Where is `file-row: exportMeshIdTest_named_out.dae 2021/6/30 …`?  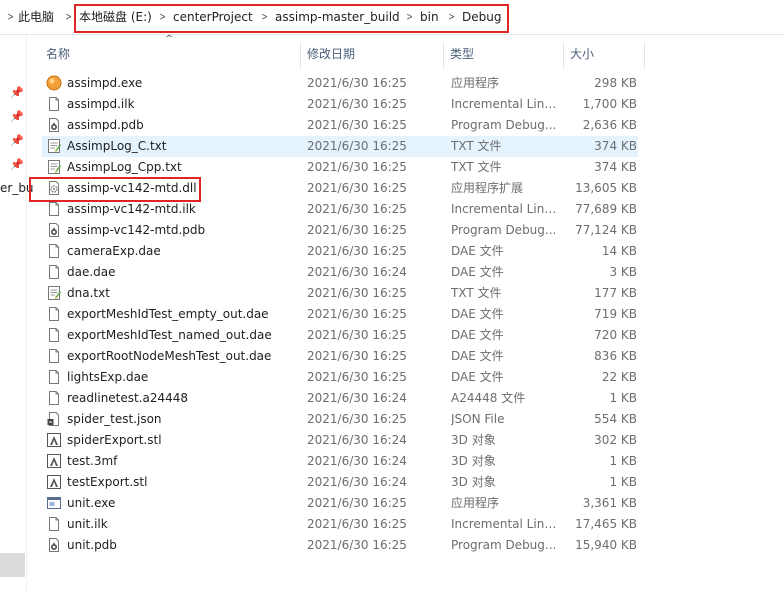
file-row: exportMeshIdTest_named_out.dae 2021/6/30 … is located at coordinates (340, 335).